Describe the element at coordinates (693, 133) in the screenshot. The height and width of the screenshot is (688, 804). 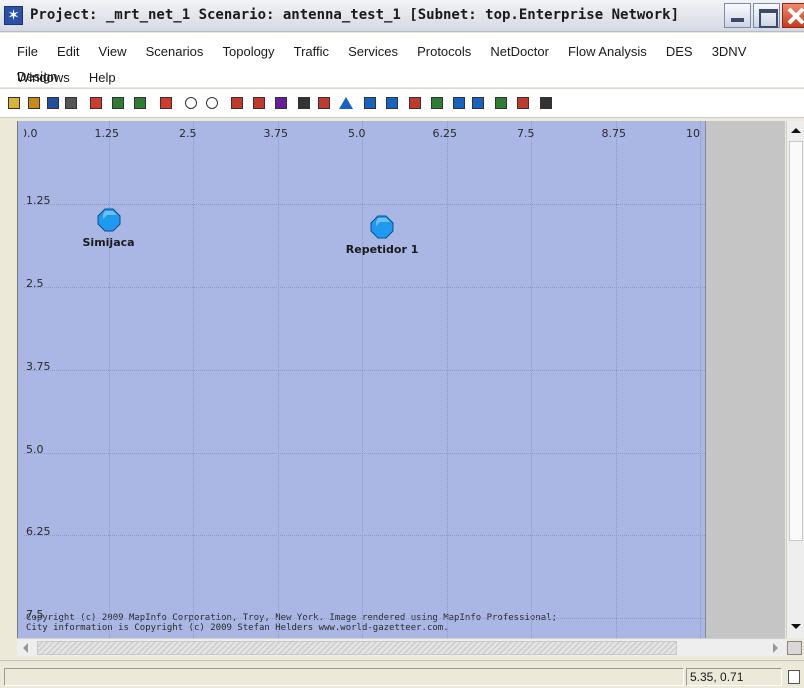
I see `x-tick-label: 10` at that location.